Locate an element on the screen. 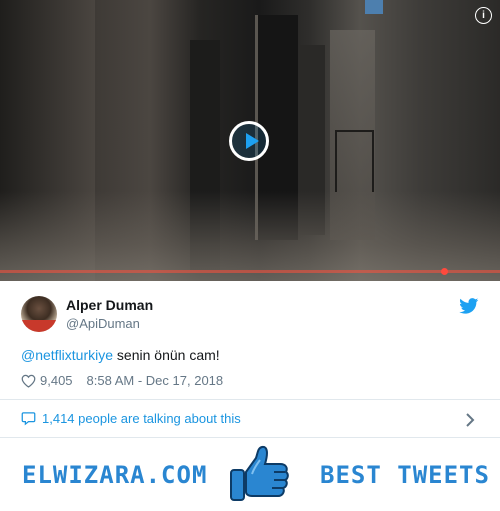  tweet-timestamp: 8:58 AM - Dec 17, 2018 is located at coordinates (155, 380).